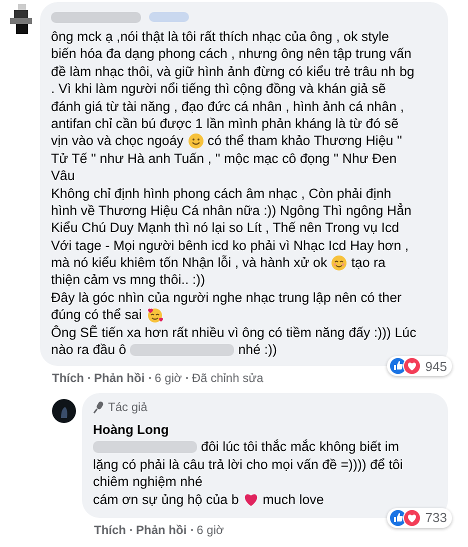  What do you see at coordinates (368, 263) in the screenshot?
I see `comment-text: tạo ra` at bounding box center [368, 263].